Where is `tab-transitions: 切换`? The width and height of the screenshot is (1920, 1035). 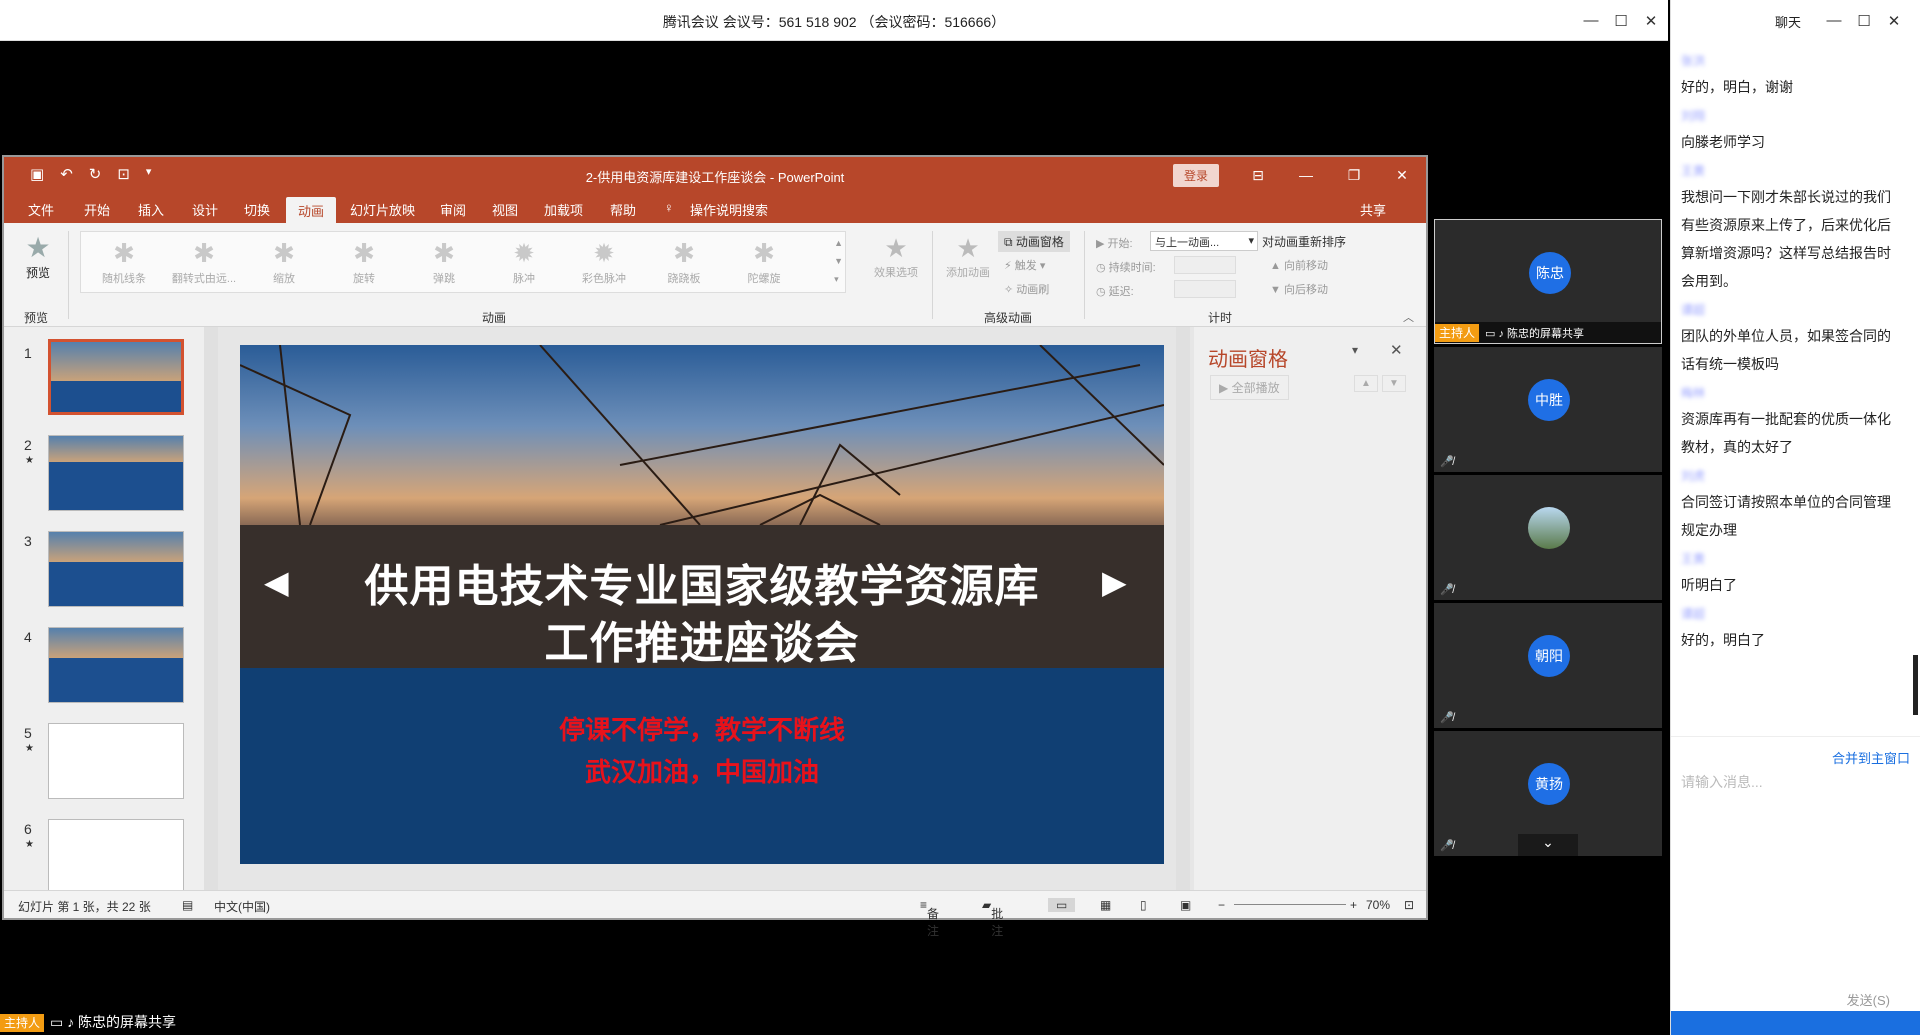
tab-transitions: 切换 is located at coordinates (257, 209).